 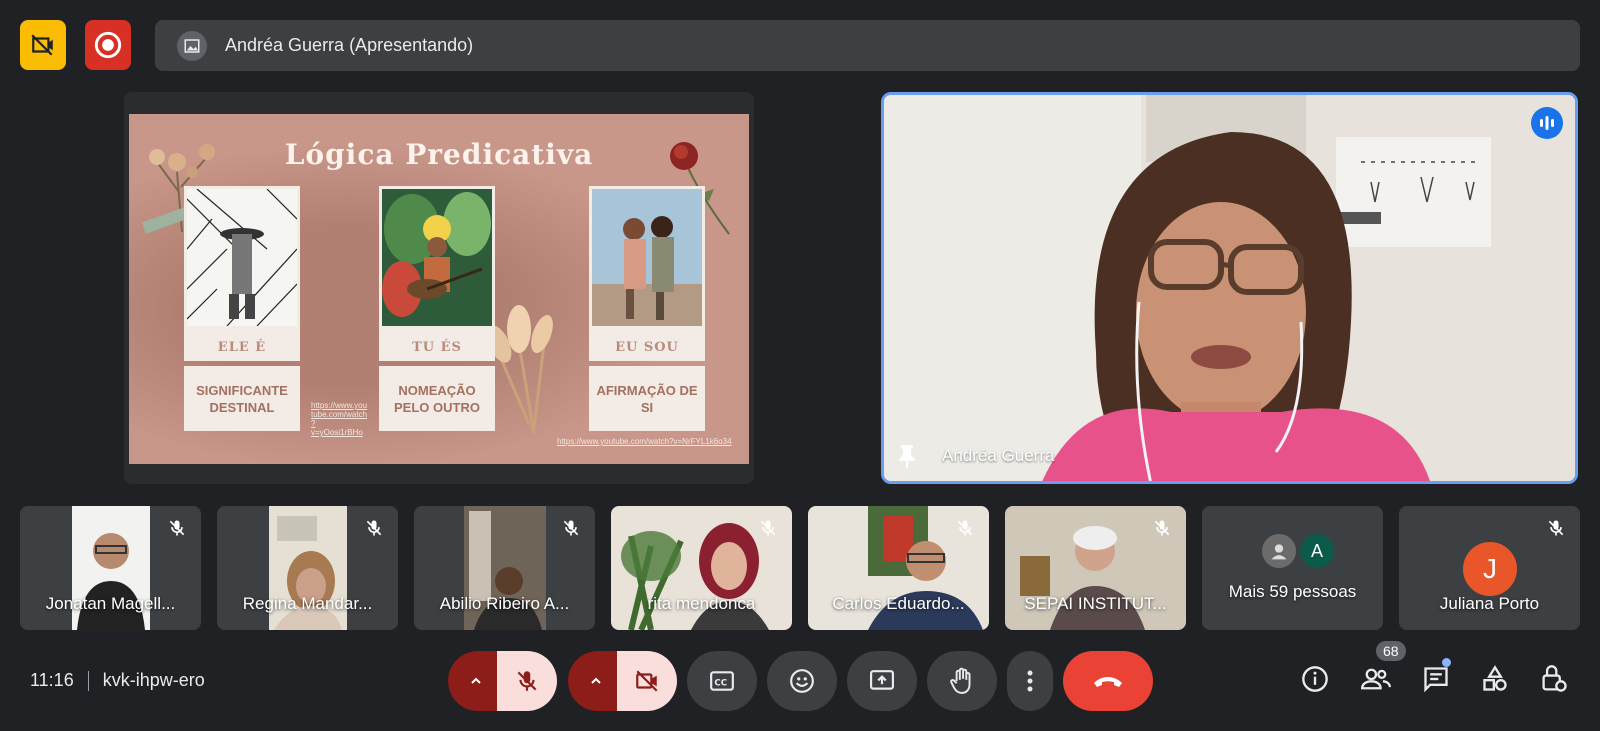 I want to click on two-women-image, so click(x=647, y=257).